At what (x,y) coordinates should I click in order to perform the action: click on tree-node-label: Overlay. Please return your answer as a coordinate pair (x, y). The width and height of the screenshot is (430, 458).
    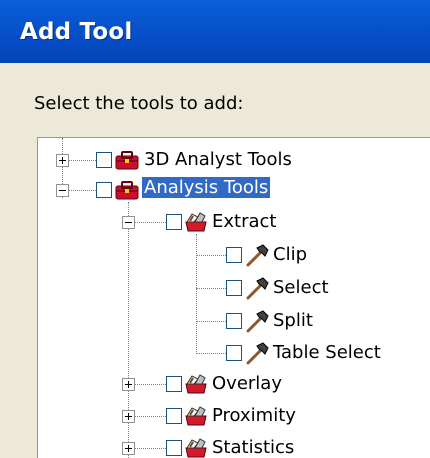
    Looking at the image, I should click on (247, 383).